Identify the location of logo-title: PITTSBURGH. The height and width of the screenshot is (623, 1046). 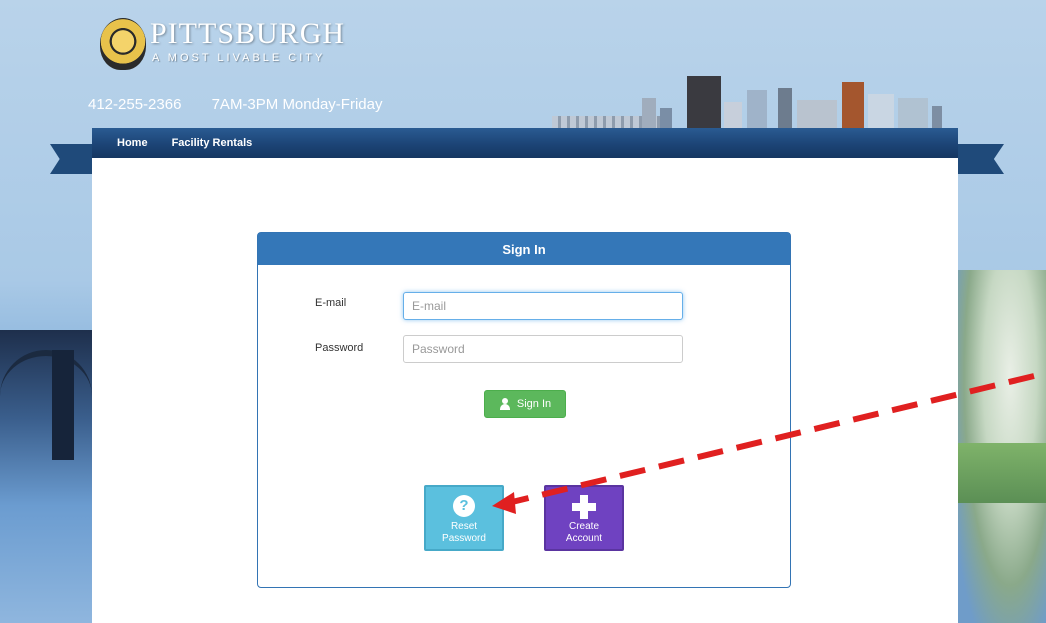
(247, 34).